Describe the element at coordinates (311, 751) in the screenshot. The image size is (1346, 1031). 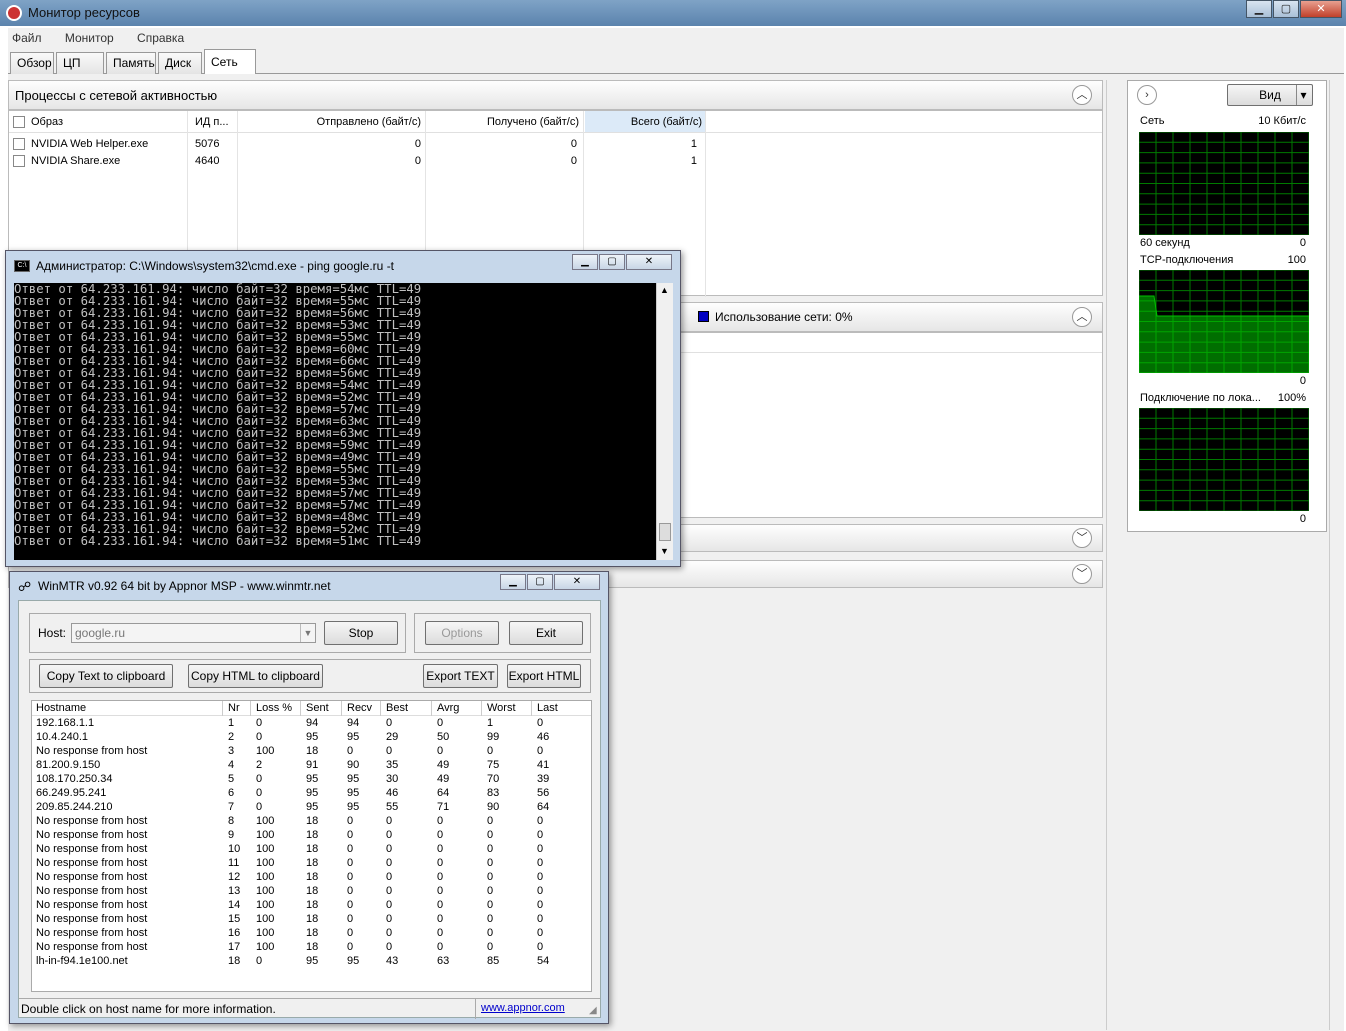
I see `table-row: No response from host 3 100 18 0 0 0 0 0` at that location.